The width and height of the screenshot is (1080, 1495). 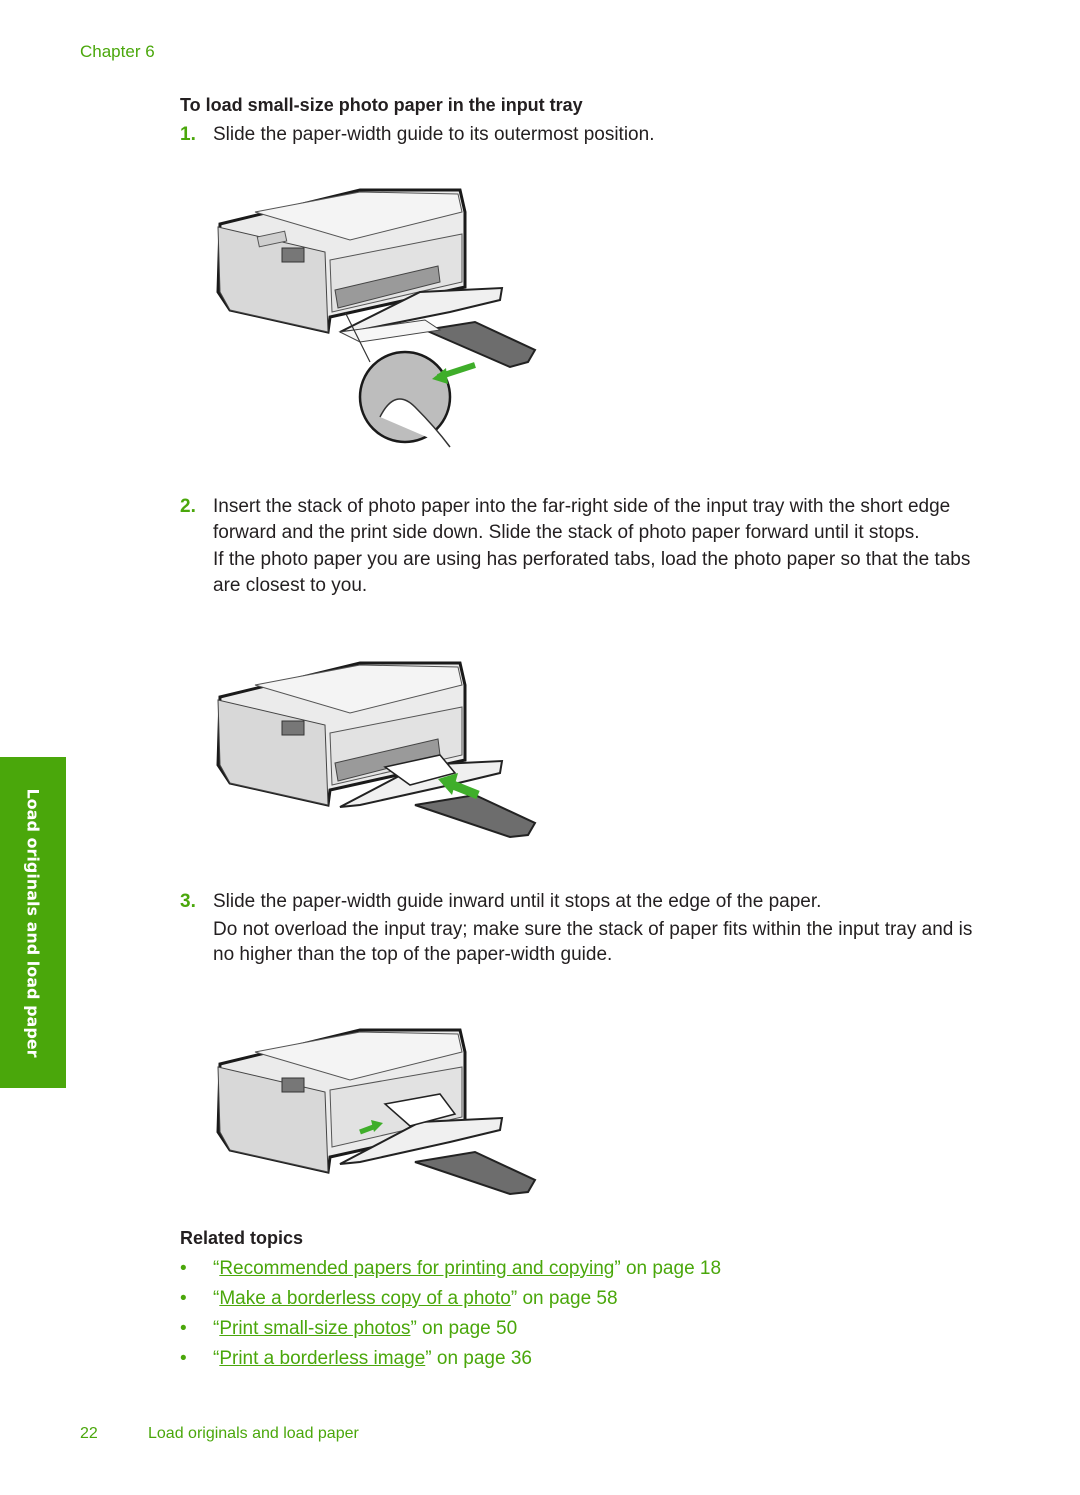 I want to click on related-topic-item: • “Print small-size photos” on page 50, so click(x=450, y=1331).